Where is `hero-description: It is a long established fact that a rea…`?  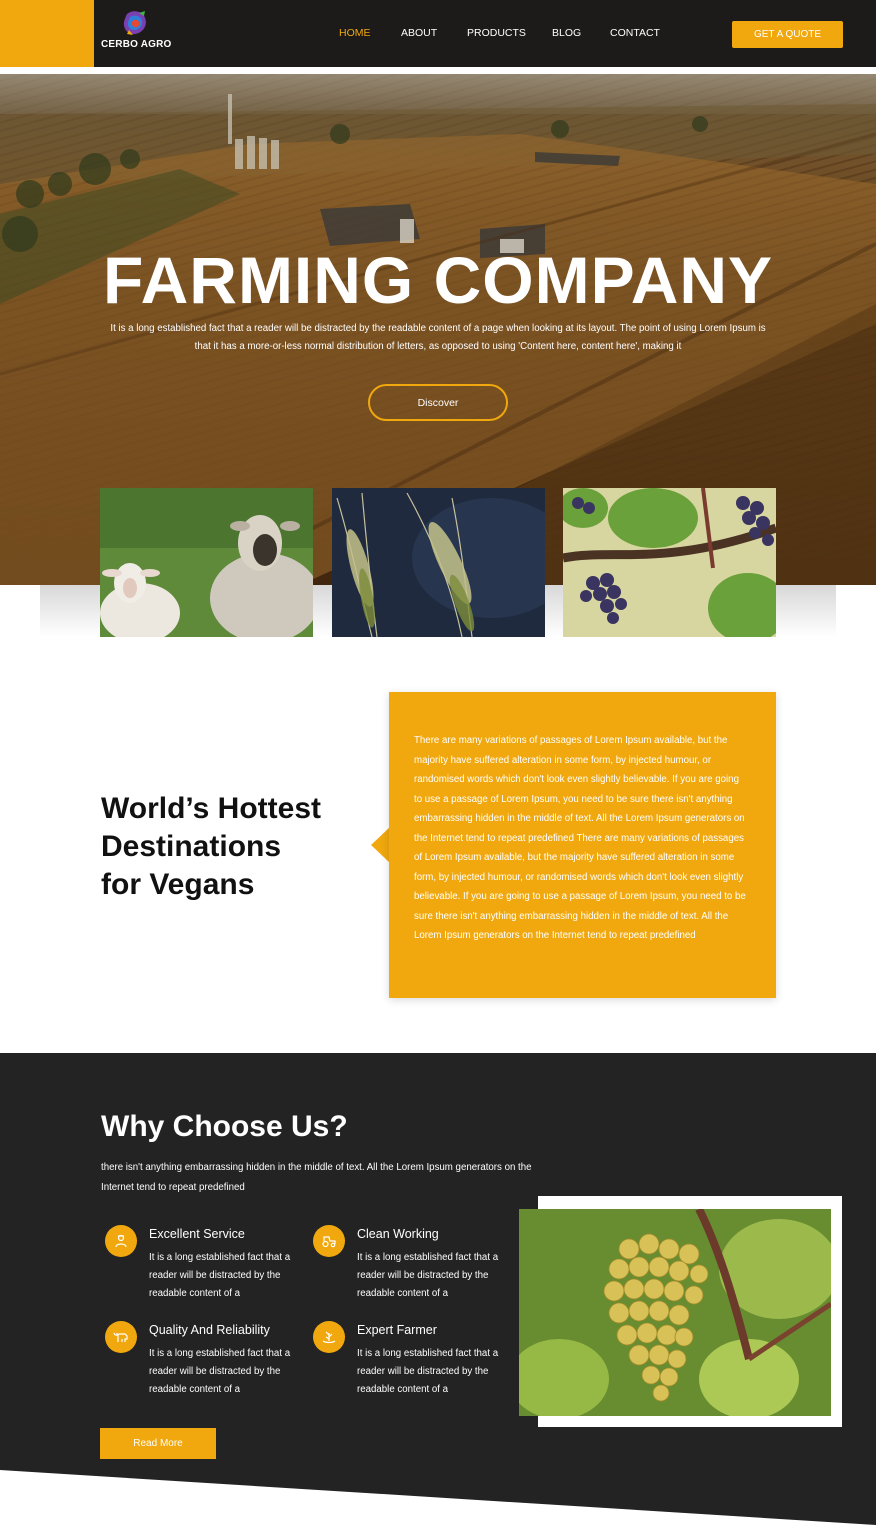
hero-description: It is a long established fact that a rea… is located at coordinates (438, 337).